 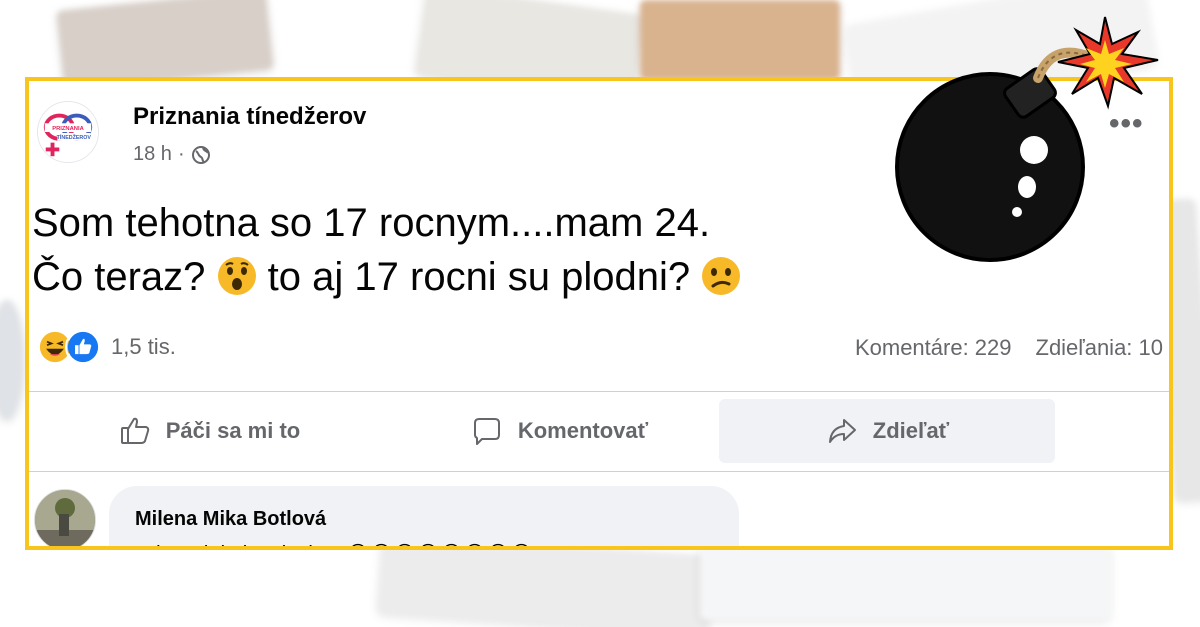 I want to click on post-text-continuation: to aj 17 rocni su plodni?, so click(x=479, y=277).